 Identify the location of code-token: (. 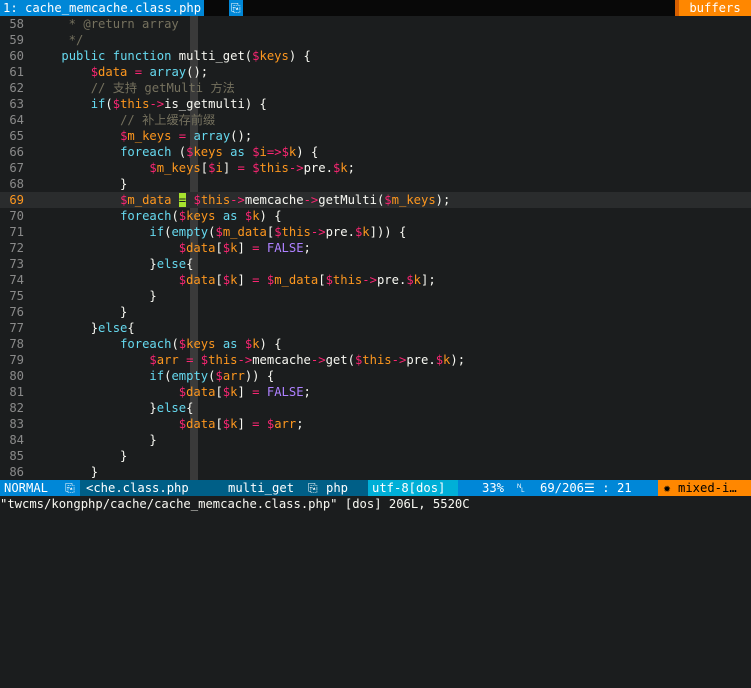
(109, 104).